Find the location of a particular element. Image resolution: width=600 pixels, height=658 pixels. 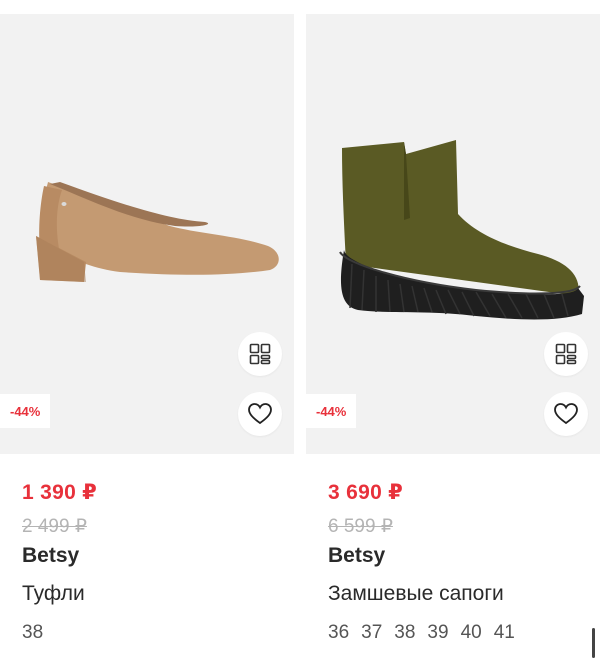

size-option: 39 is located at coordinates (437, 633).